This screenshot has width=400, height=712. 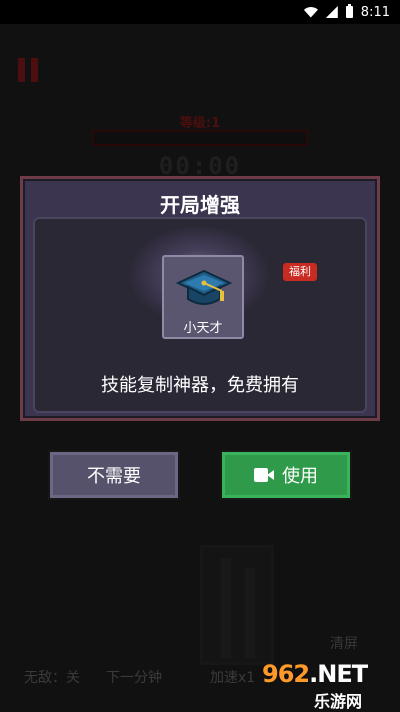 I want to click on watermark-logo: 962.NET, so click(x=315, y=674).